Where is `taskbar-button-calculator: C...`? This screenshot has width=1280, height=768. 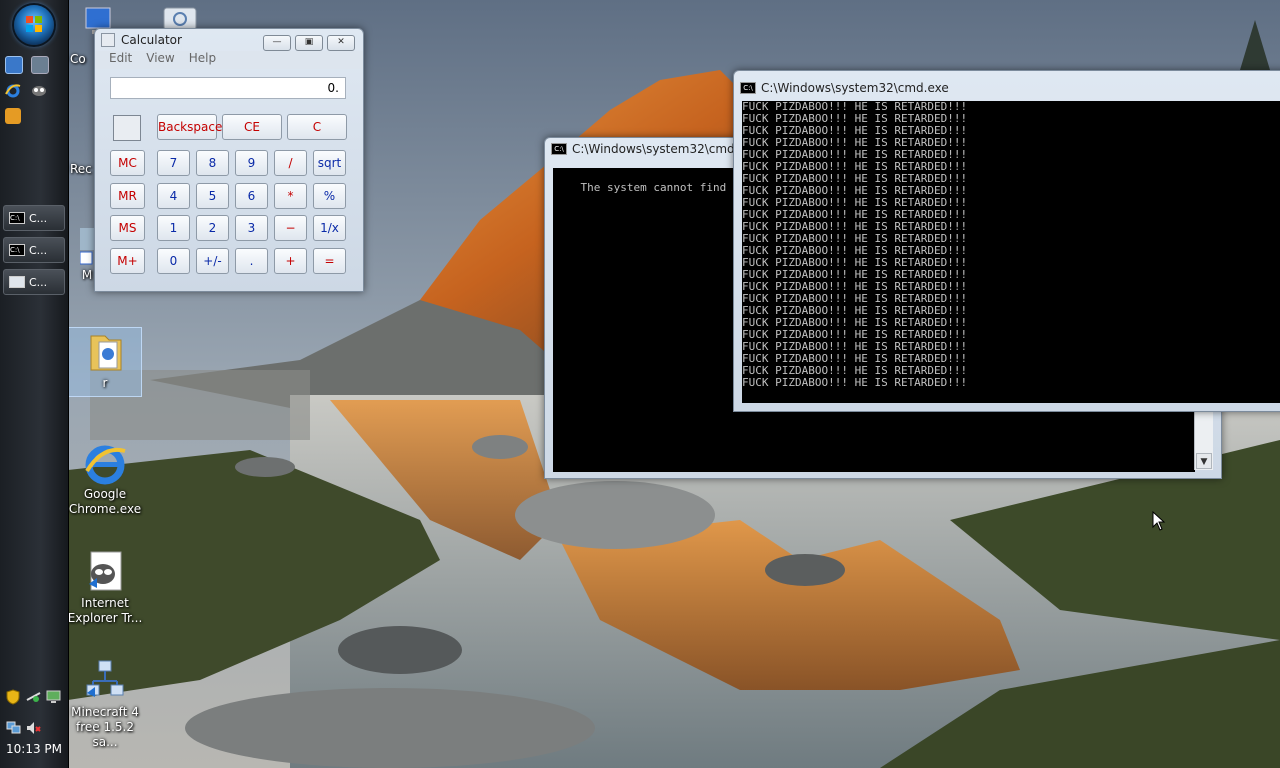
taskbar-button-calculator: C... is located at coordinates (34, 282).